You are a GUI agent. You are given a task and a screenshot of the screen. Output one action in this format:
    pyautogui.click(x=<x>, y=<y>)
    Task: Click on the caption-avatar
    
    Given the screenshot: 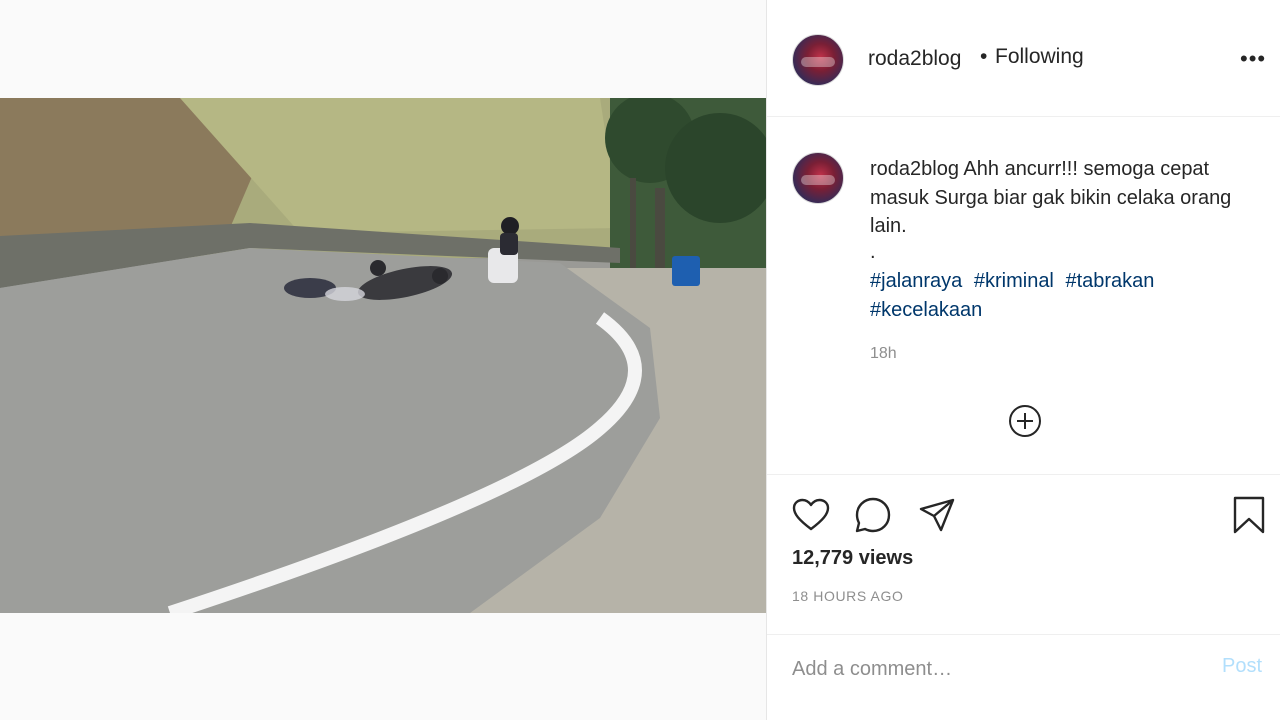 What is the action you would take?
    pyautogui.click(x=818, y=178)
    